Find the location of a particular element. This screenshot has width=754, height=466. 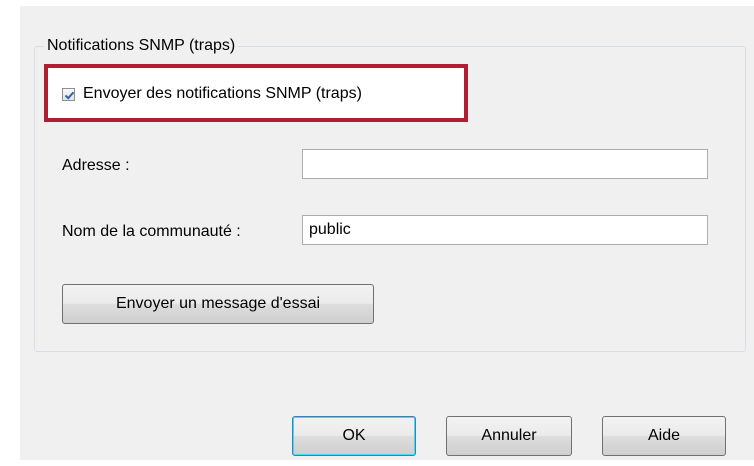

community-input is located at coordinates (505, 230).